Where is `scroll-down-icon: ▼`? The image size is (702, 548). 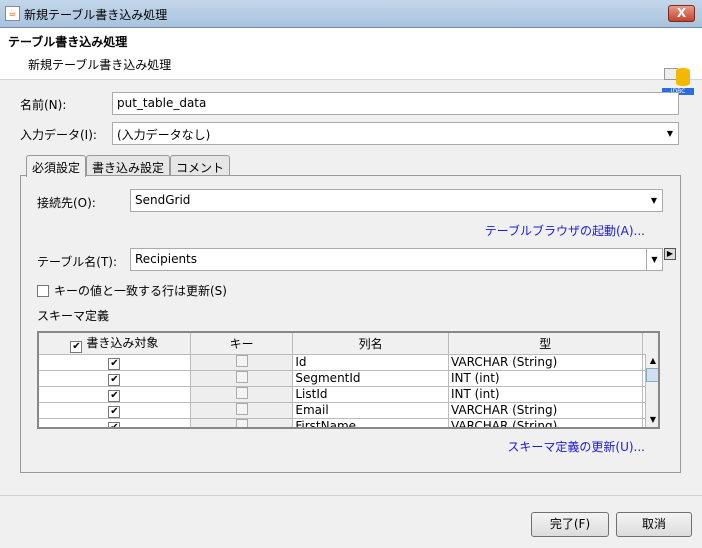
scroll-down-icon: ▼ is located at coordinates (652, 420).